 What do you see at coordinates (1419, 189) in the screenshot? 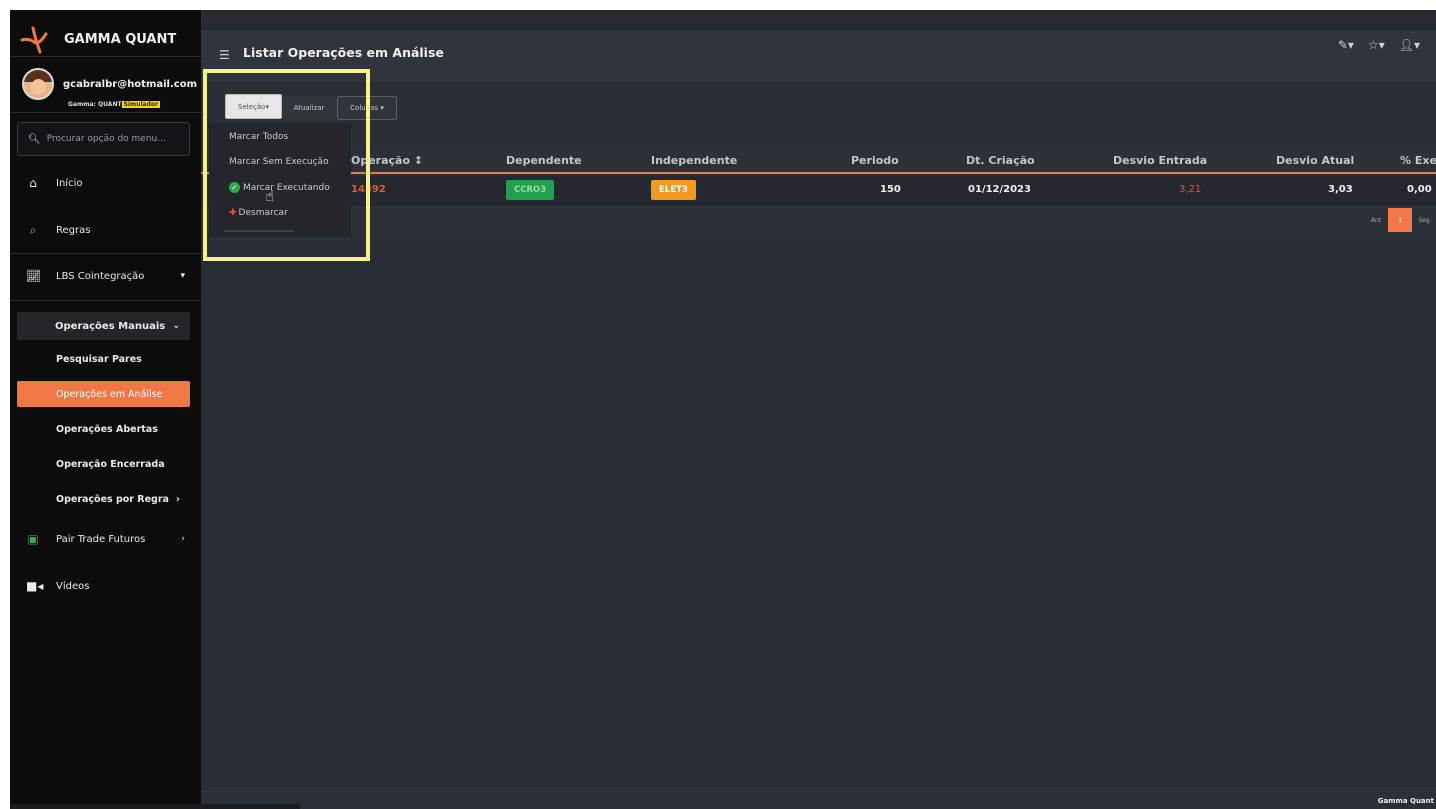
I see `cell-exec: 0,00` at bounding box center [1419, 189].